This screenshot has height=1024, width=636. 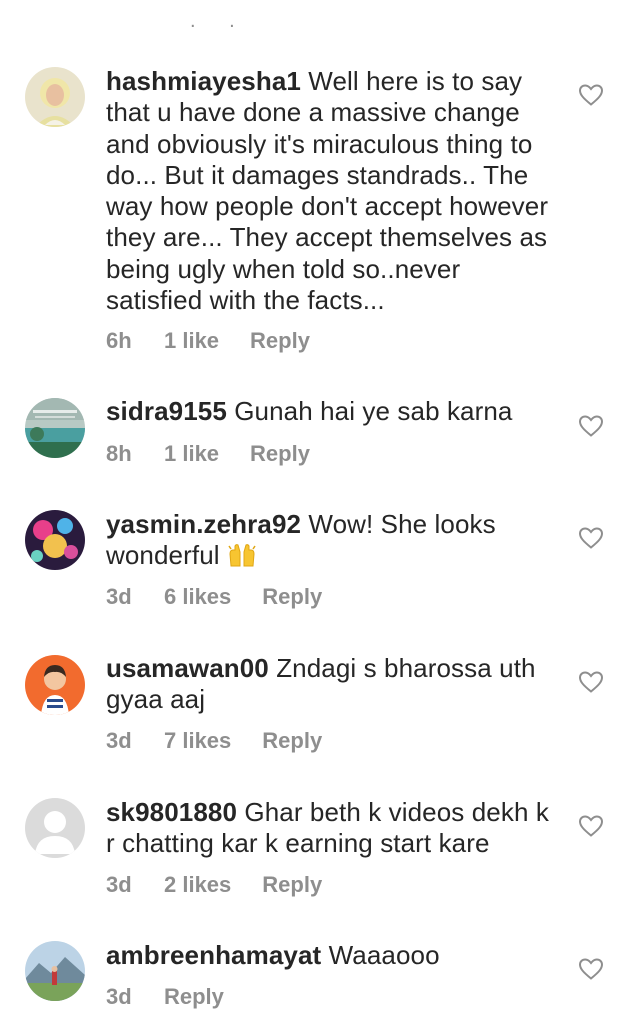 What do you see at coordinates (219, 21) in the screenshot?
I see `loading-indicator: . .` at bounding box center [219, 21].